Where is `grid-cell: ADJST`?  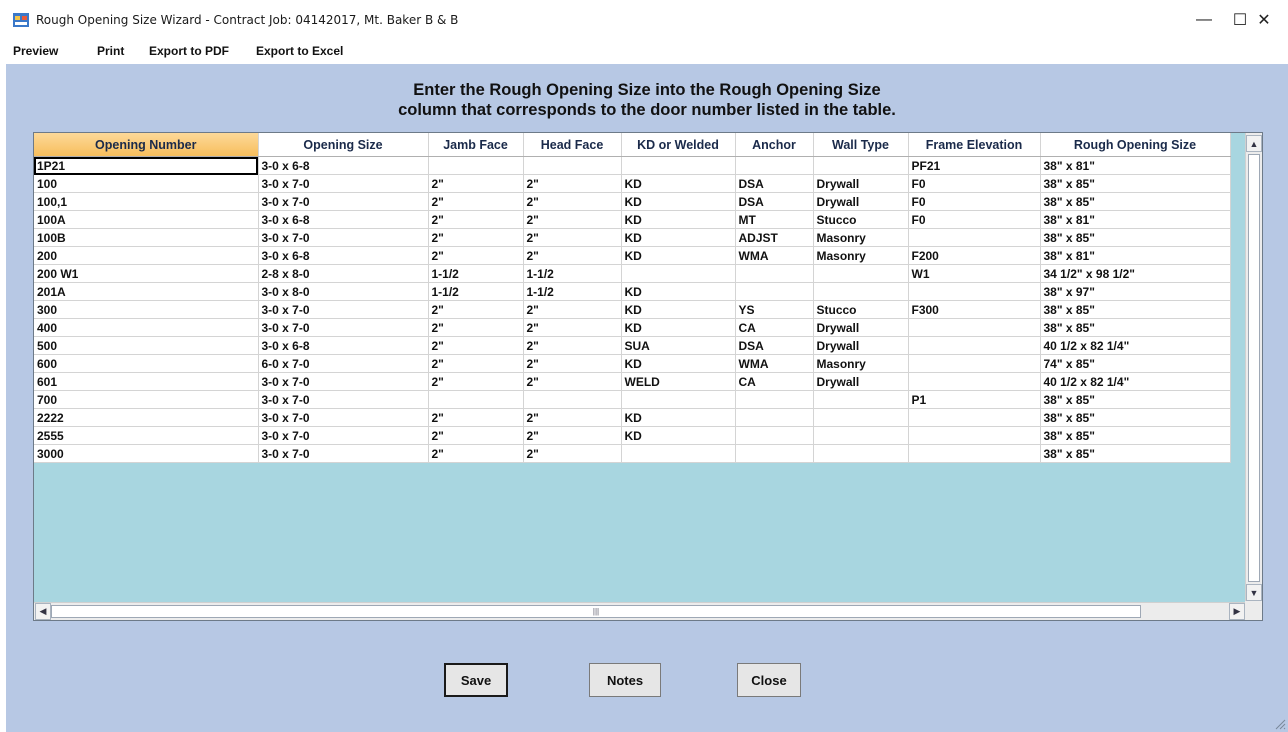
grid-cell: ADJST is located at coordinates (774, 237).